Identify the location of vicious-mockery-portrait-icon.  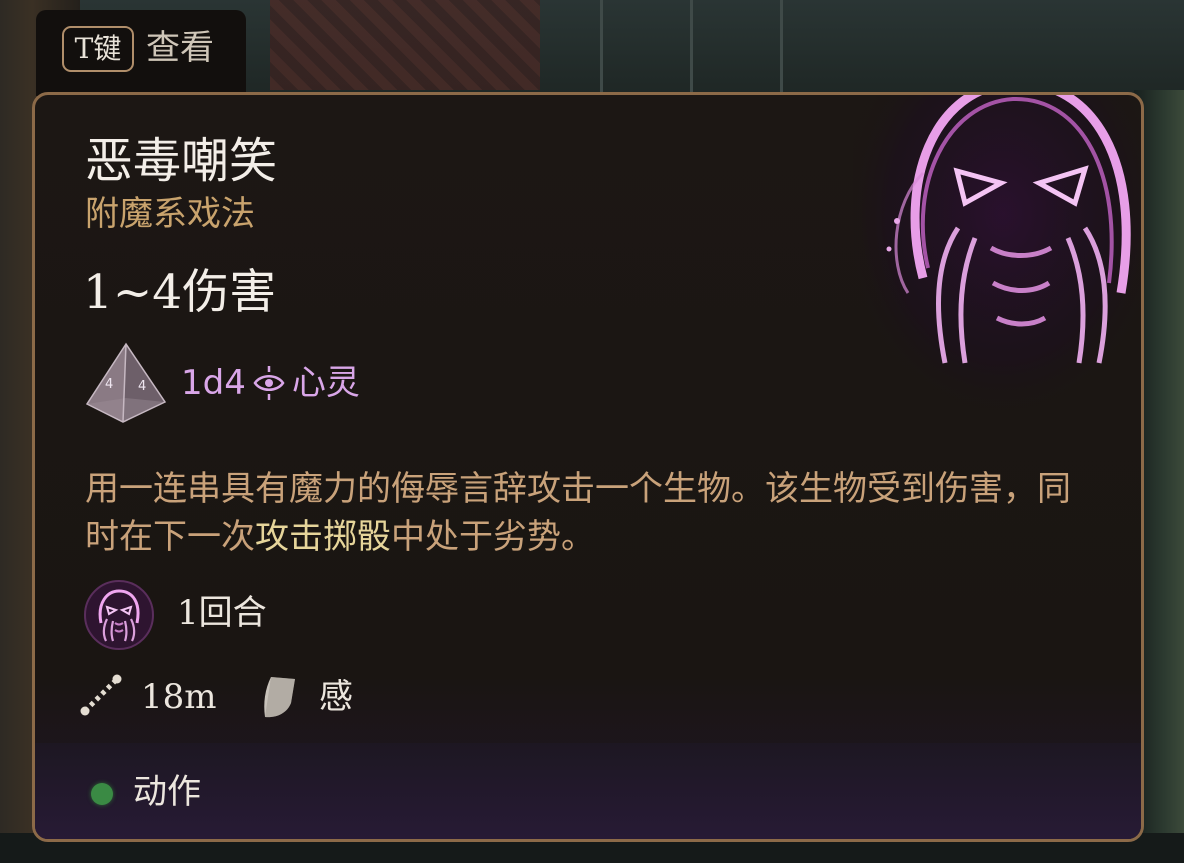
(997, 259).